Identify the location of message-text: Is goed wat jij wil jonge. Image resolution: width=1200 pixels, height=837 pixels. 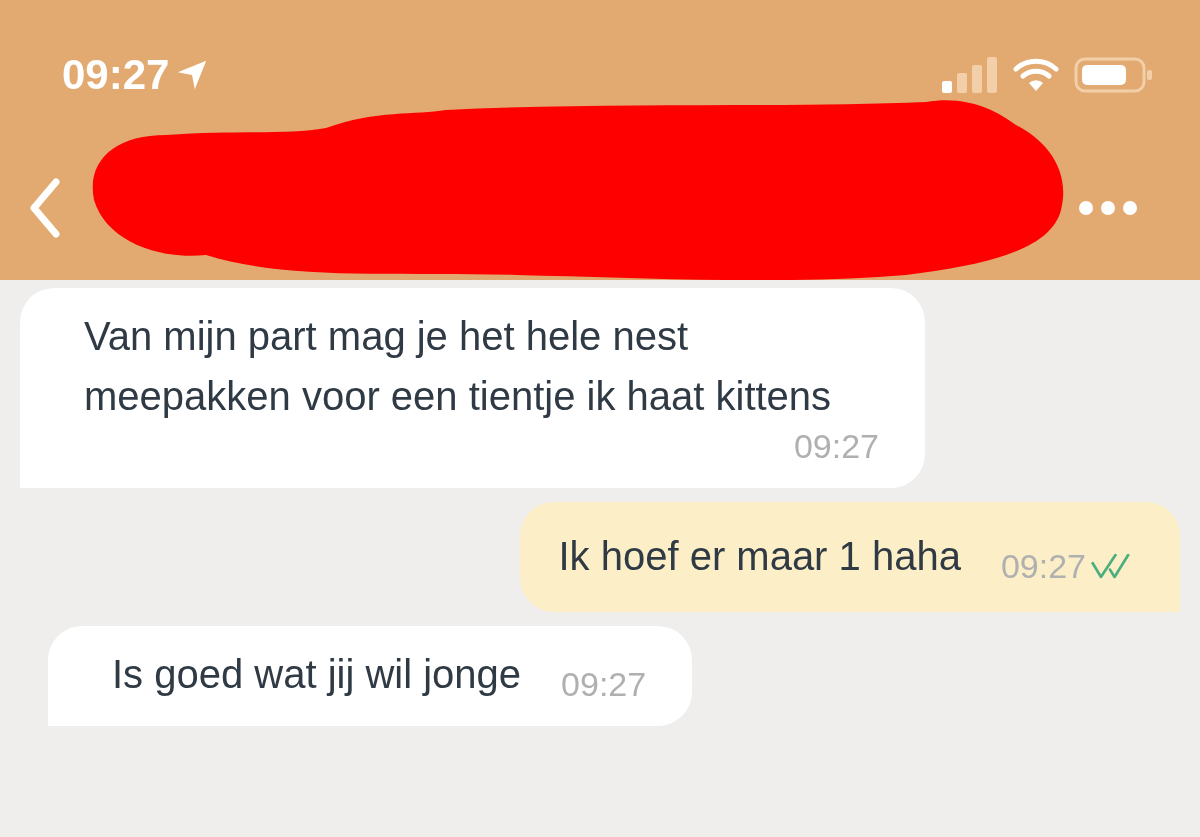
(317, 674).